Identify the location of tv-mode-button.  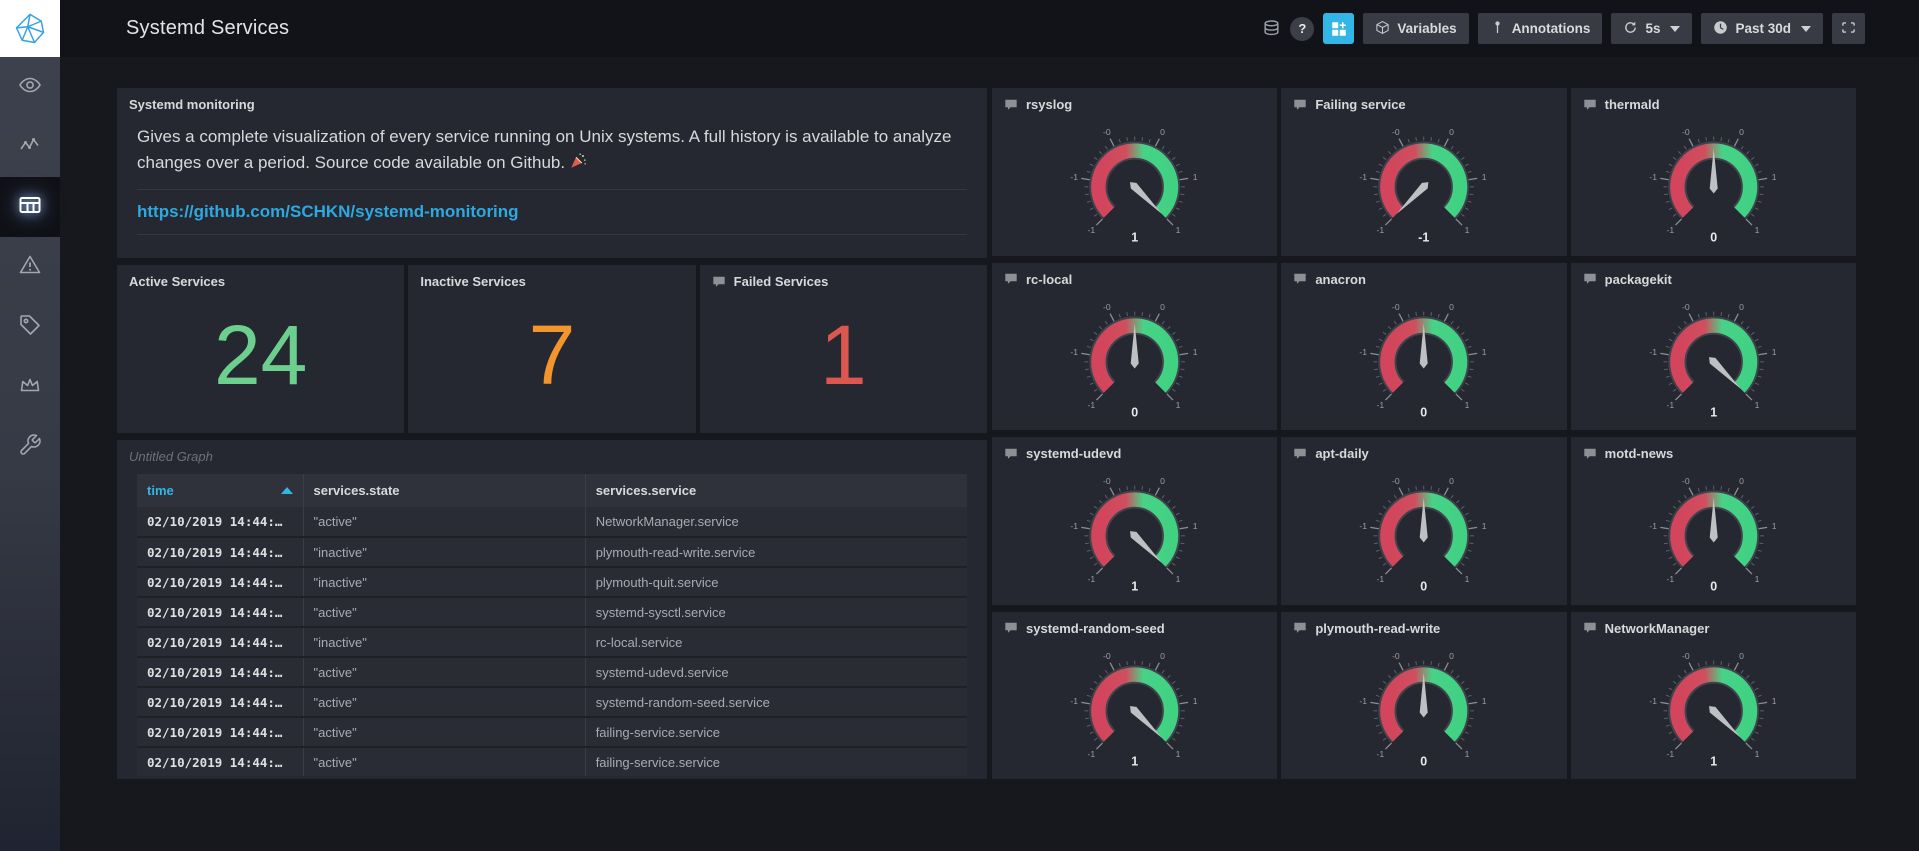
(1848, 28).